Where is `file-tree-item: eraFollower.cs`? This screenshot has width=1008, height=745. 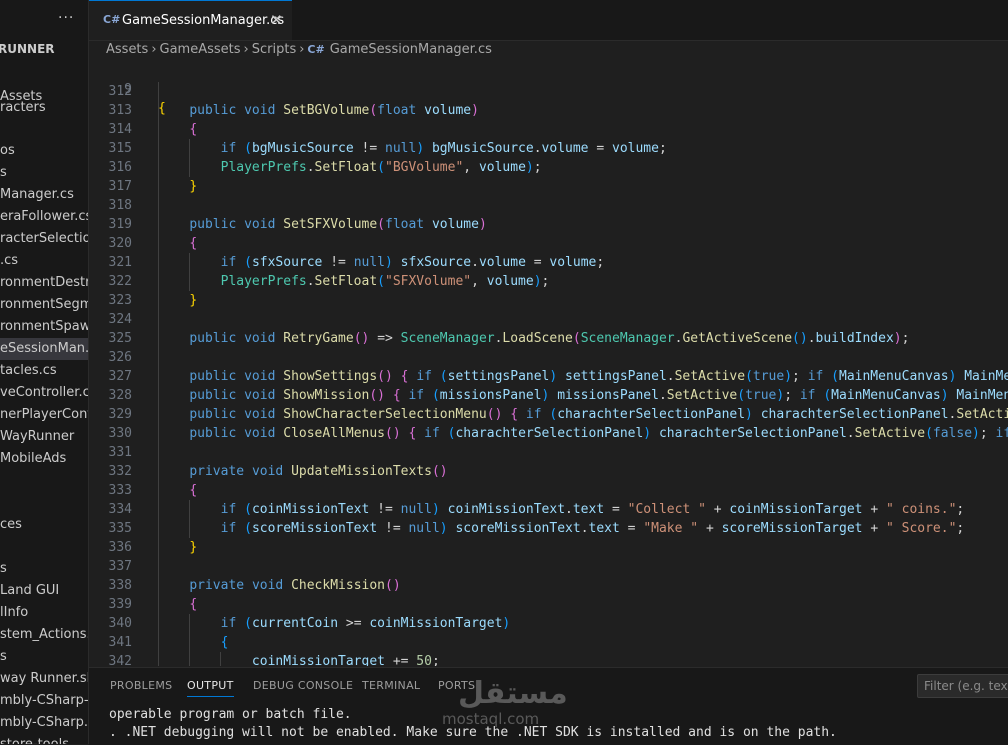
file-tree-item: eraFollower.cs is located at coordinates (44, 217).